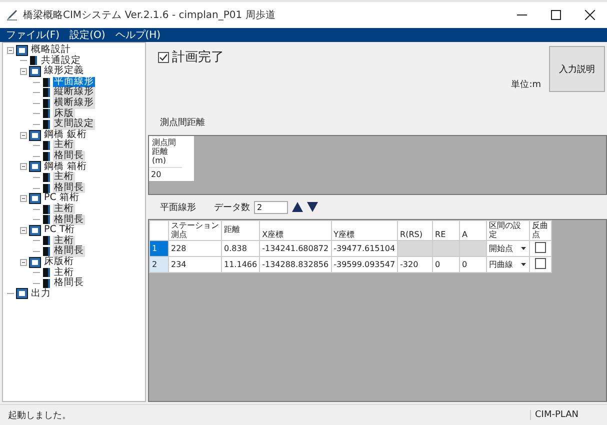 This screenshot has width=607, height=425. What do you see at coordinates (138, 35) in the screenshot?
I see `menu-item: ヘルプ(H)` at bounding box center [138, 35].